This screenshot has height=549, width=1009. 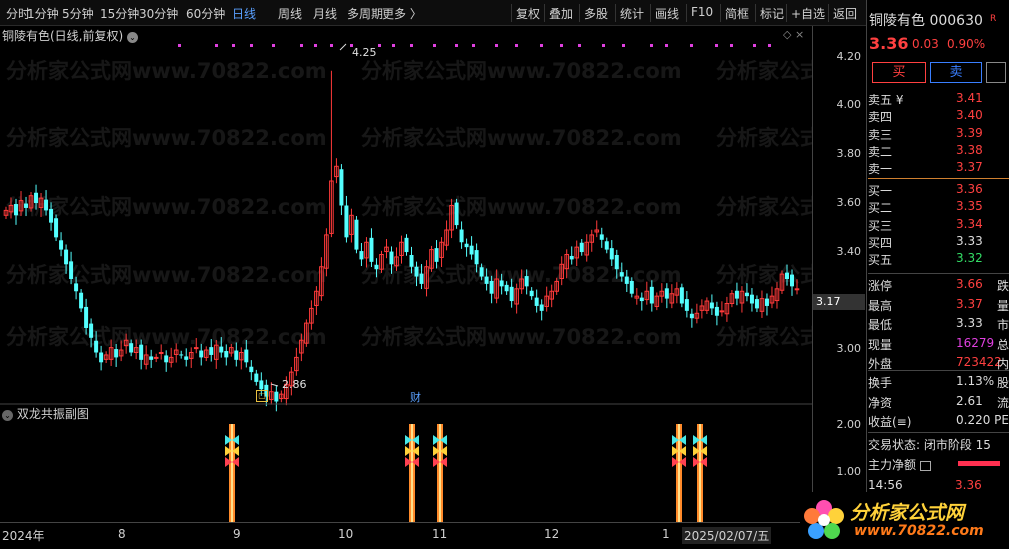 What do you see at coordinates (938, 190) in the screenshot?
I see `bid-row: 买一 3.36` at bounding box center [938, 190].